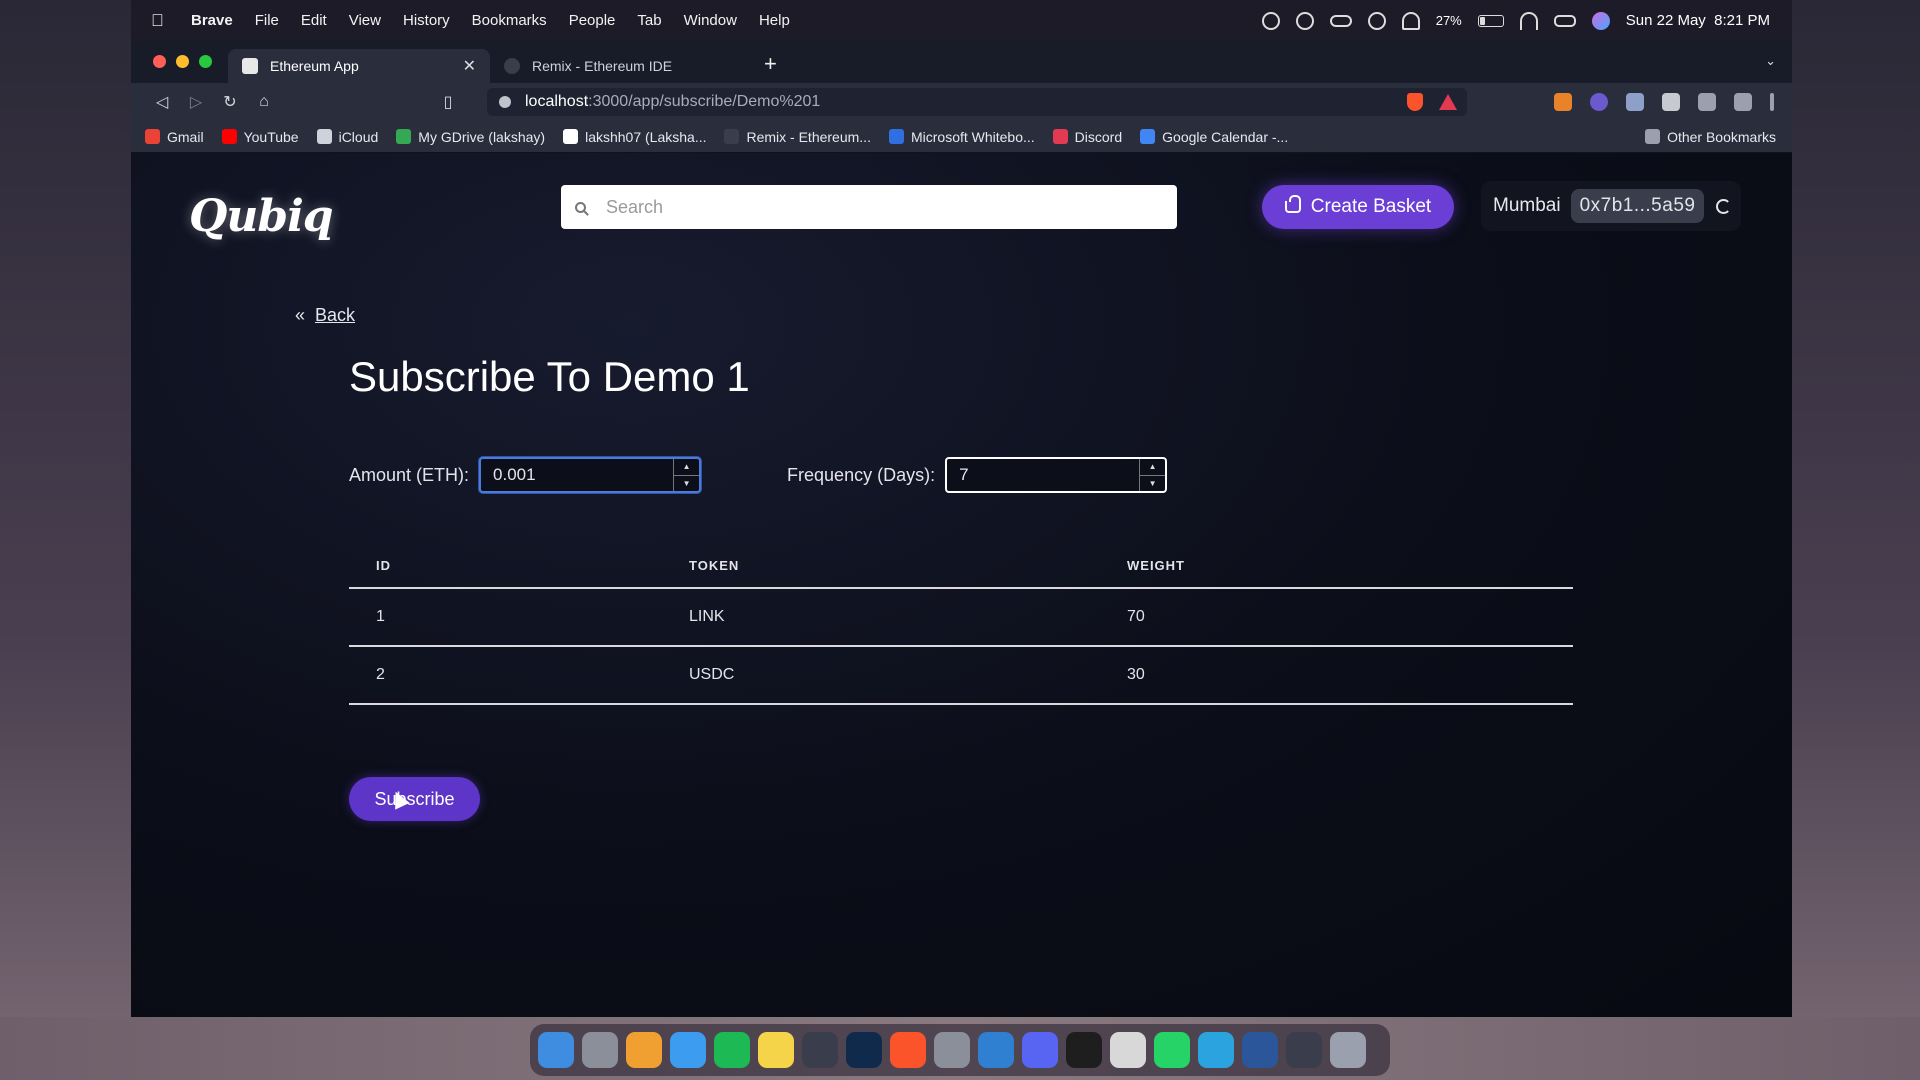 The height and width of the screenshot is (1080, 1920). Describe the element at coordinates (600, 1050) in the screenshot. I see `launchpad-icon` at that location.